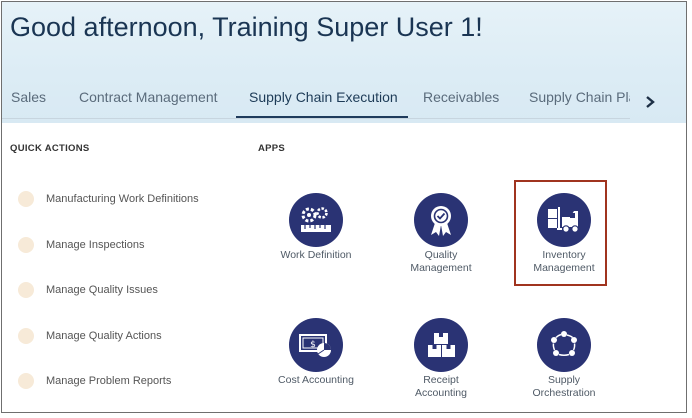 The width and height of the screenshot is (692, 418). I want to click on problem-reports-icon, so click(26, 381).